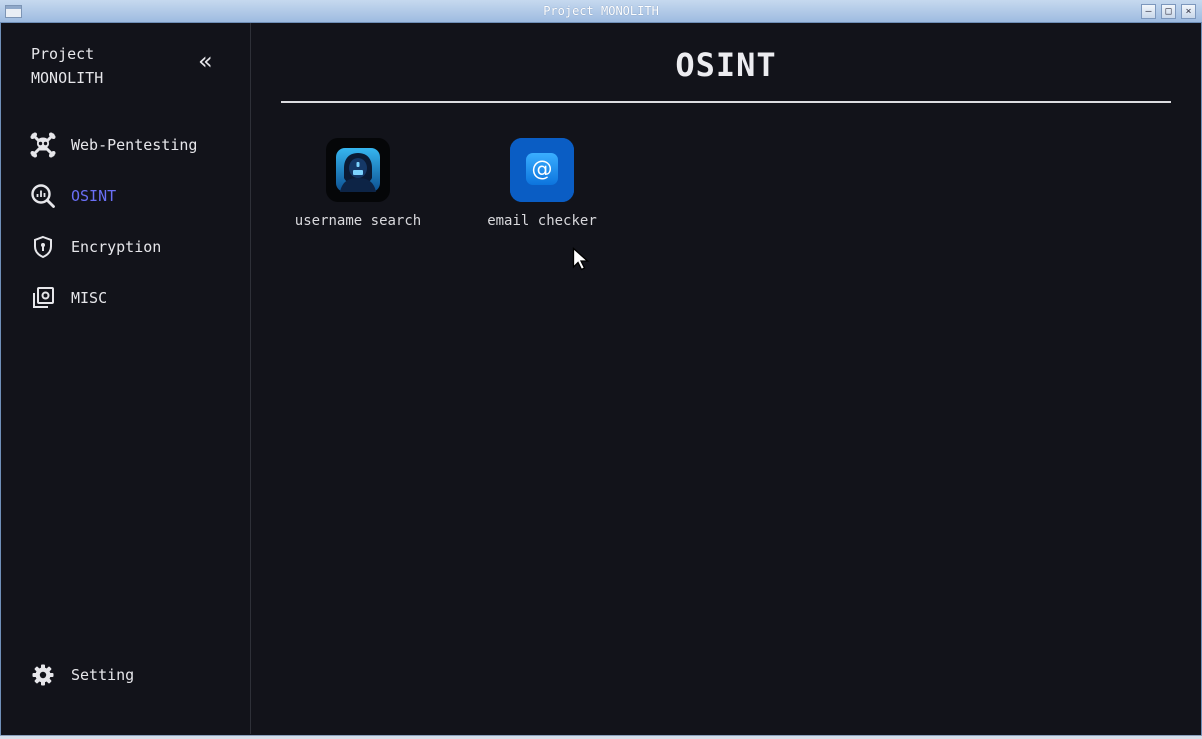 The width and height of the screenshot is (1202, 739). What do you see at coordinates (601, 737) in the screenshot?
I see `window-bottom-edge` at bounding box center [601, 737].